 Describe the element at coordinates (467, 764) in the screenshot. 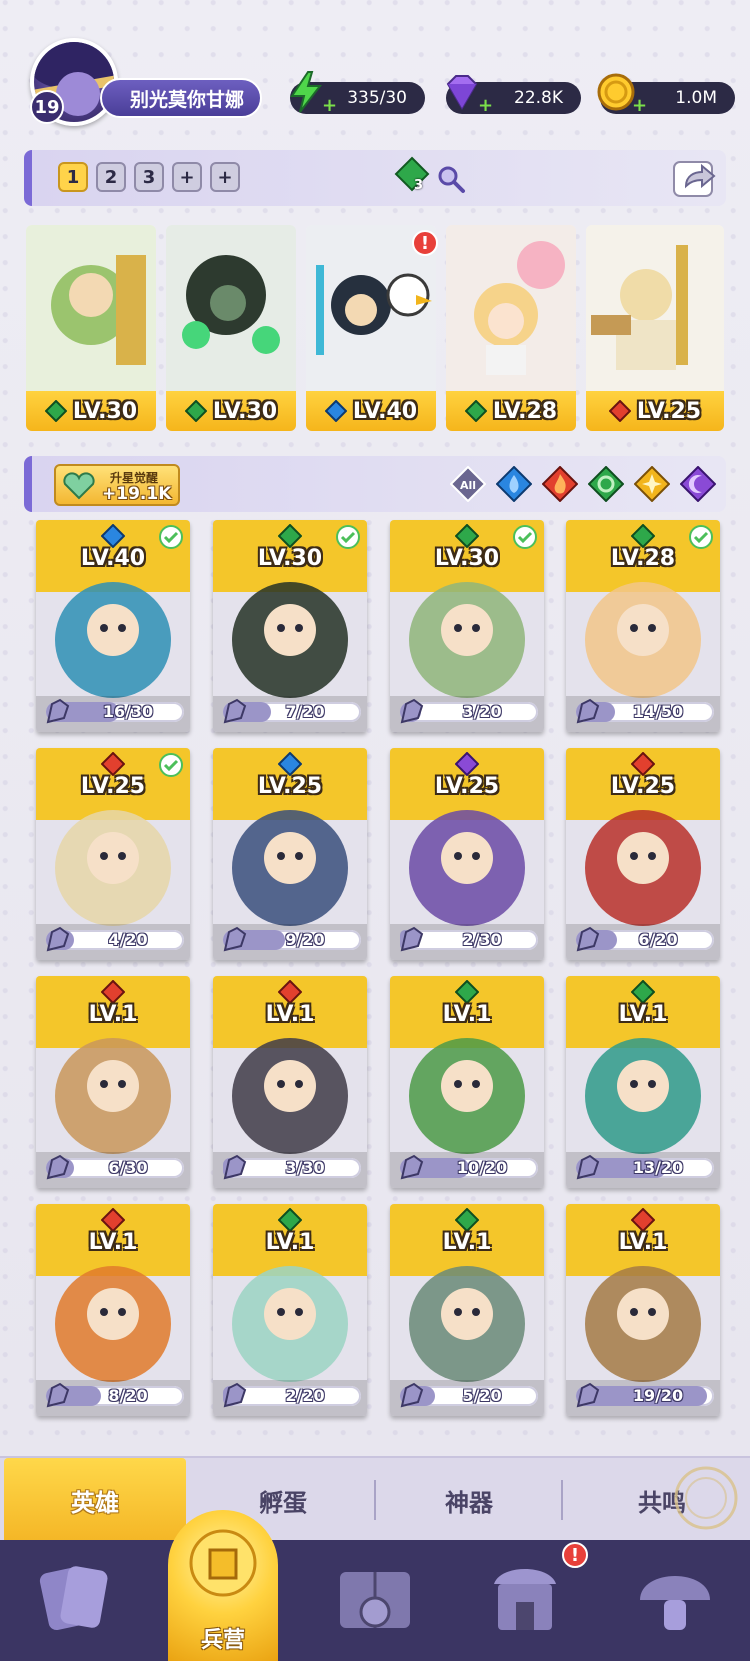

I see `dark-element-icon` at that location.